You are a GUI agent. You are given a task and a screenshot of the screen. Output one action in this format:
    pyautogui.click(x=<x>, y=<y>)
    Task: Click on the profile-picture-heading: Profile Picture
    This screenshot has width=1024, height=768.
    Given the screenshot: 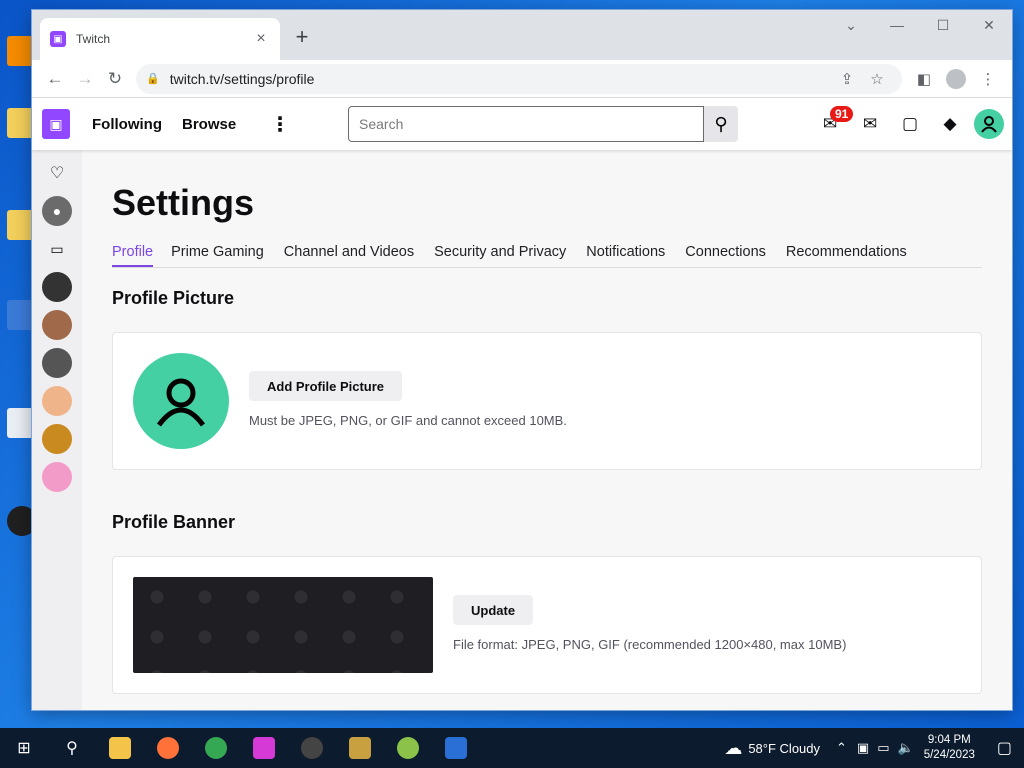 What is the action you would take?
    pyautogui.click(x=173, y=298)
    